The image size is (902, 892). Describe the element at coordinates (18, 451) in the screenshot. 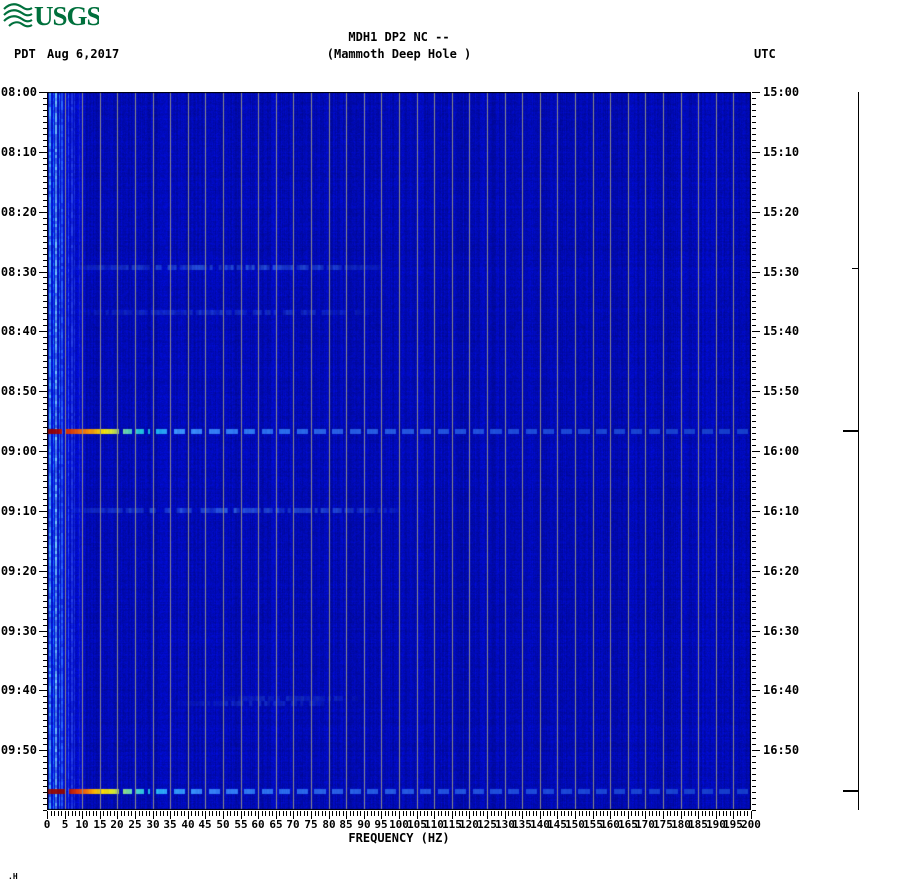

I see `left-axis-tick-label: 09:00` at that location.